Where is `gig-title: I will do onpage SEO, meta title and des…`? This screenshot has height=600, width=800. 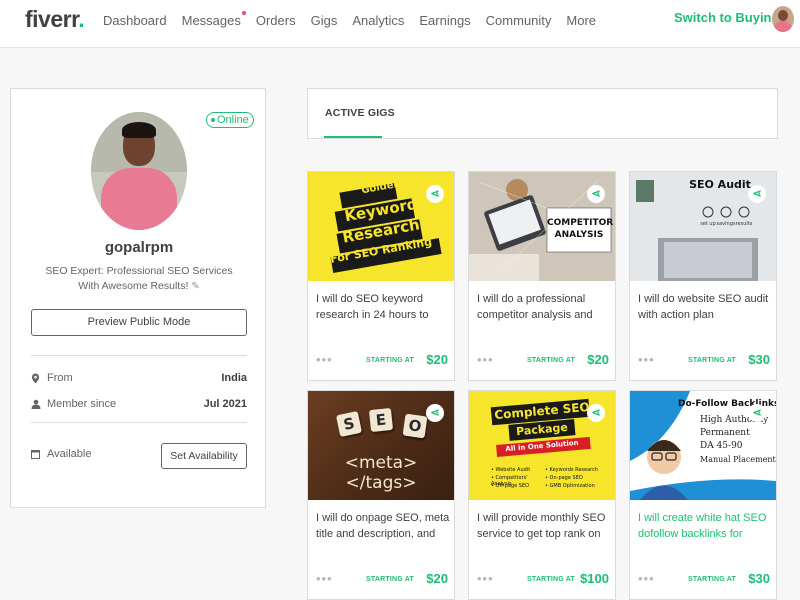 gig-title: I will do onpage SEO, meta title and des… is located at coordinates (383, 526).